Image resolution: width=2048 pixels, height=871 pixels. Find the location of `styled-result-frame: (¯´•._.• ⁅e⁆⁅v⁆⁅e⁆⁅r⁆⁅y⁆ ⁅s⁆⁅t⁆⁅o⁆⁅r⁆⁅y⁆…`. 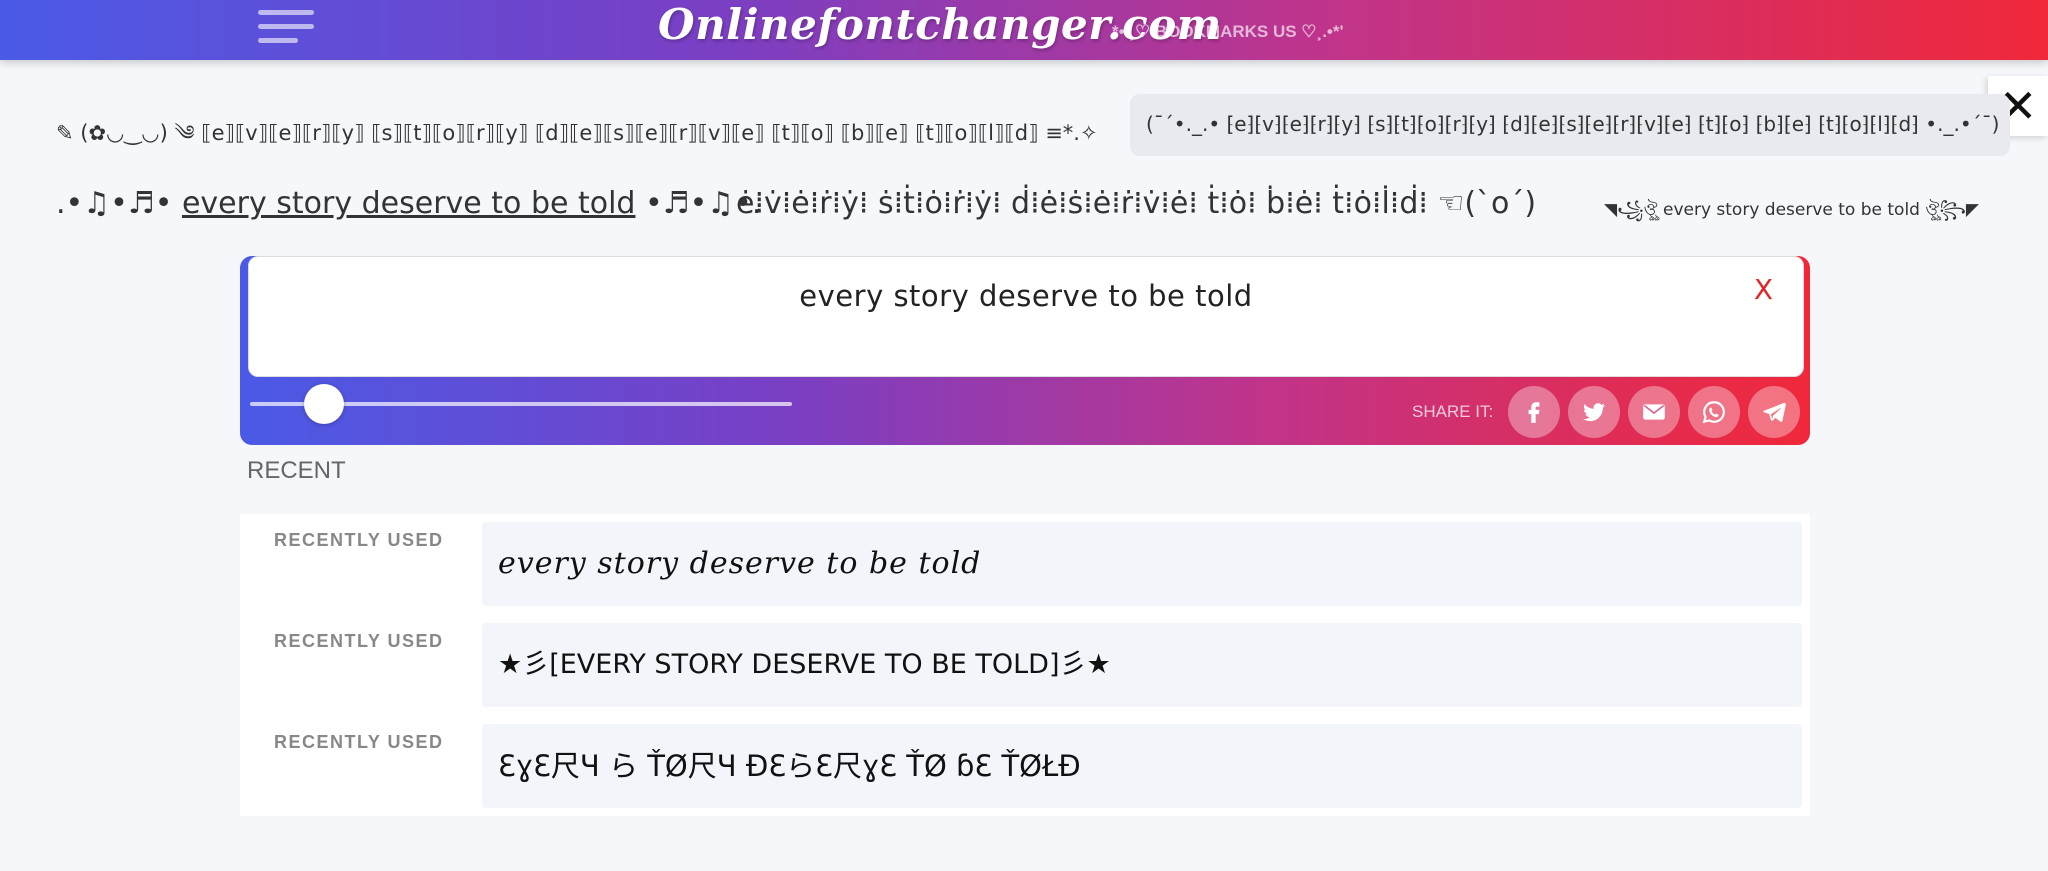

styled-result-frame: (¯´•._.• ⁅e⁆⁅v⁆⁅e⁆⁅r⁆⁅y⁆ ⁅s⁆⁅t⁆⁅o⁆⁅r⁆⁅y⁆… is located at coordinates (1570, 125).